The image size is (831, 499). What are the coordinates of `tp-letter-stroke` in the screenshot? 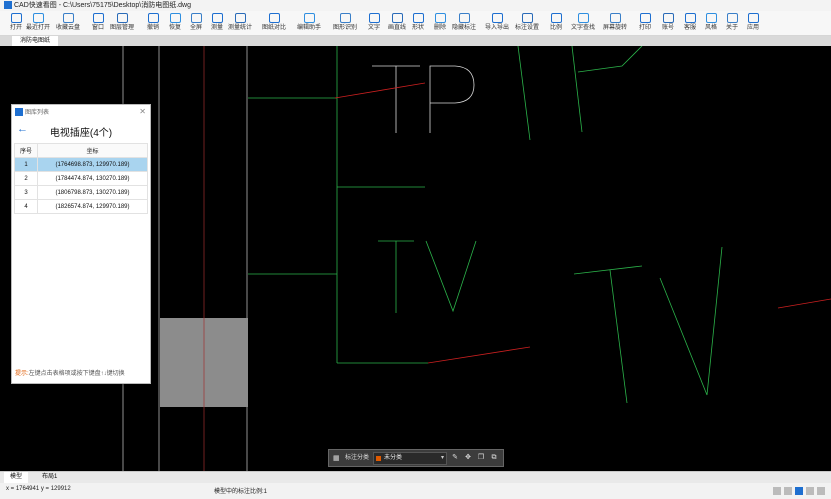 It's located at (452, 99).